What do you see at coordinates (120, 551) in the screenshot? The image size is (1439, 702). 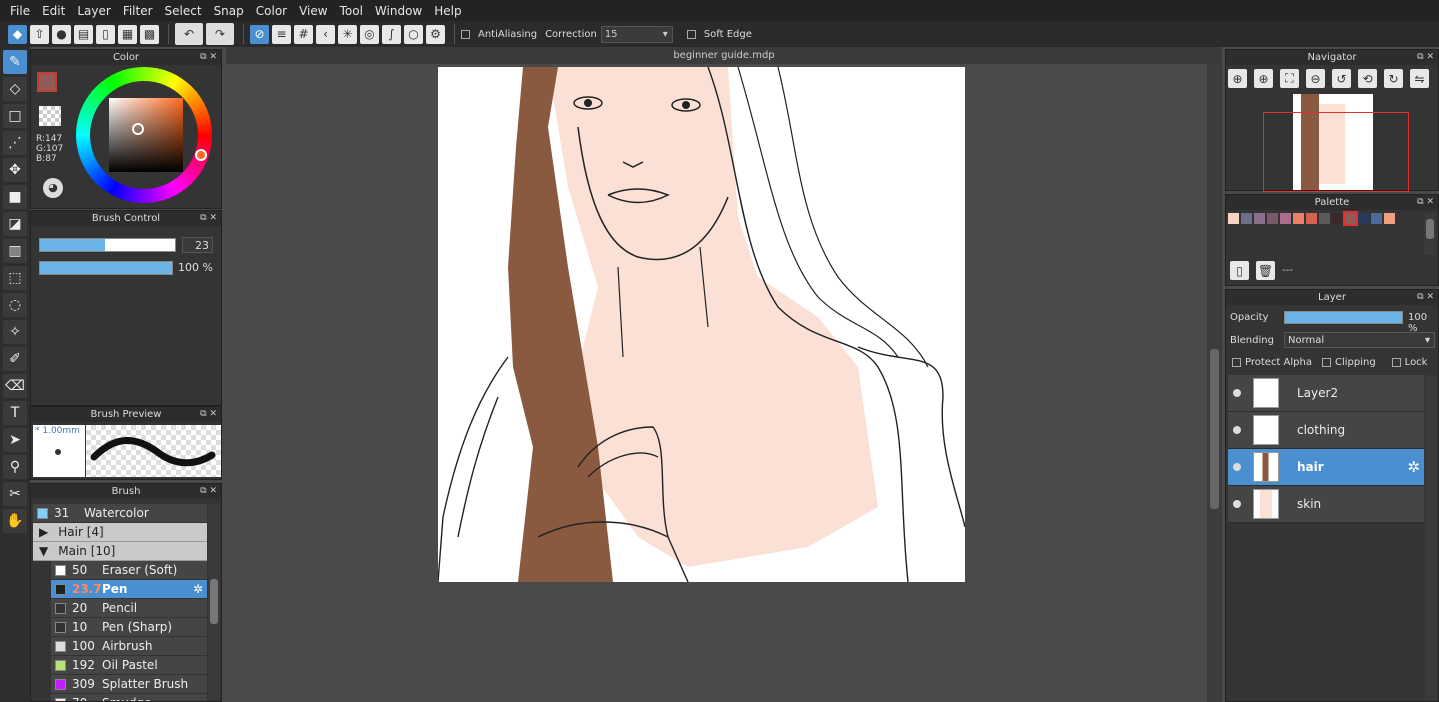 I see `brush-group: ▼ Main [10]` at bounding box center [120, 551].